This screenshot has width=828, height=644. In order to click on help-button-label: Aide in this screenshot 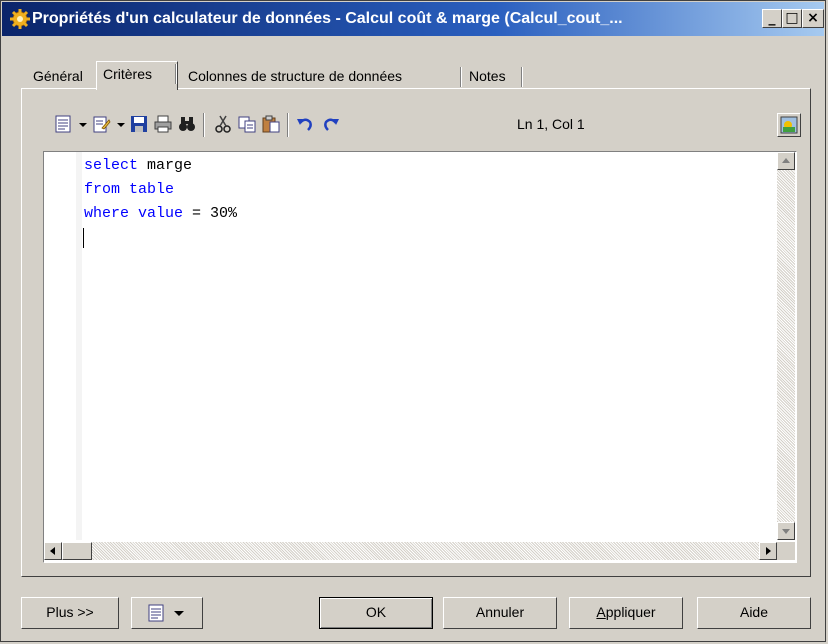, I will do `click(754, 612)`.